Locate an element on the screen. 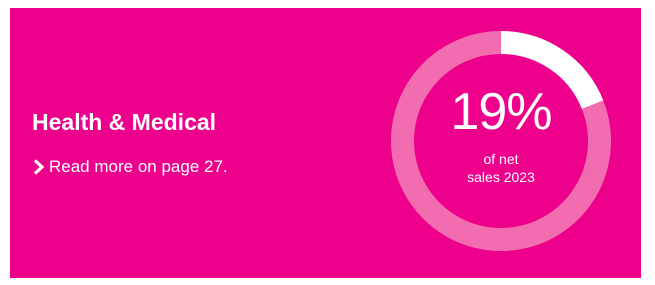 The height and width of the screenshot is (285, 655). chevron-right-icon is located at coordinates (39, 167).